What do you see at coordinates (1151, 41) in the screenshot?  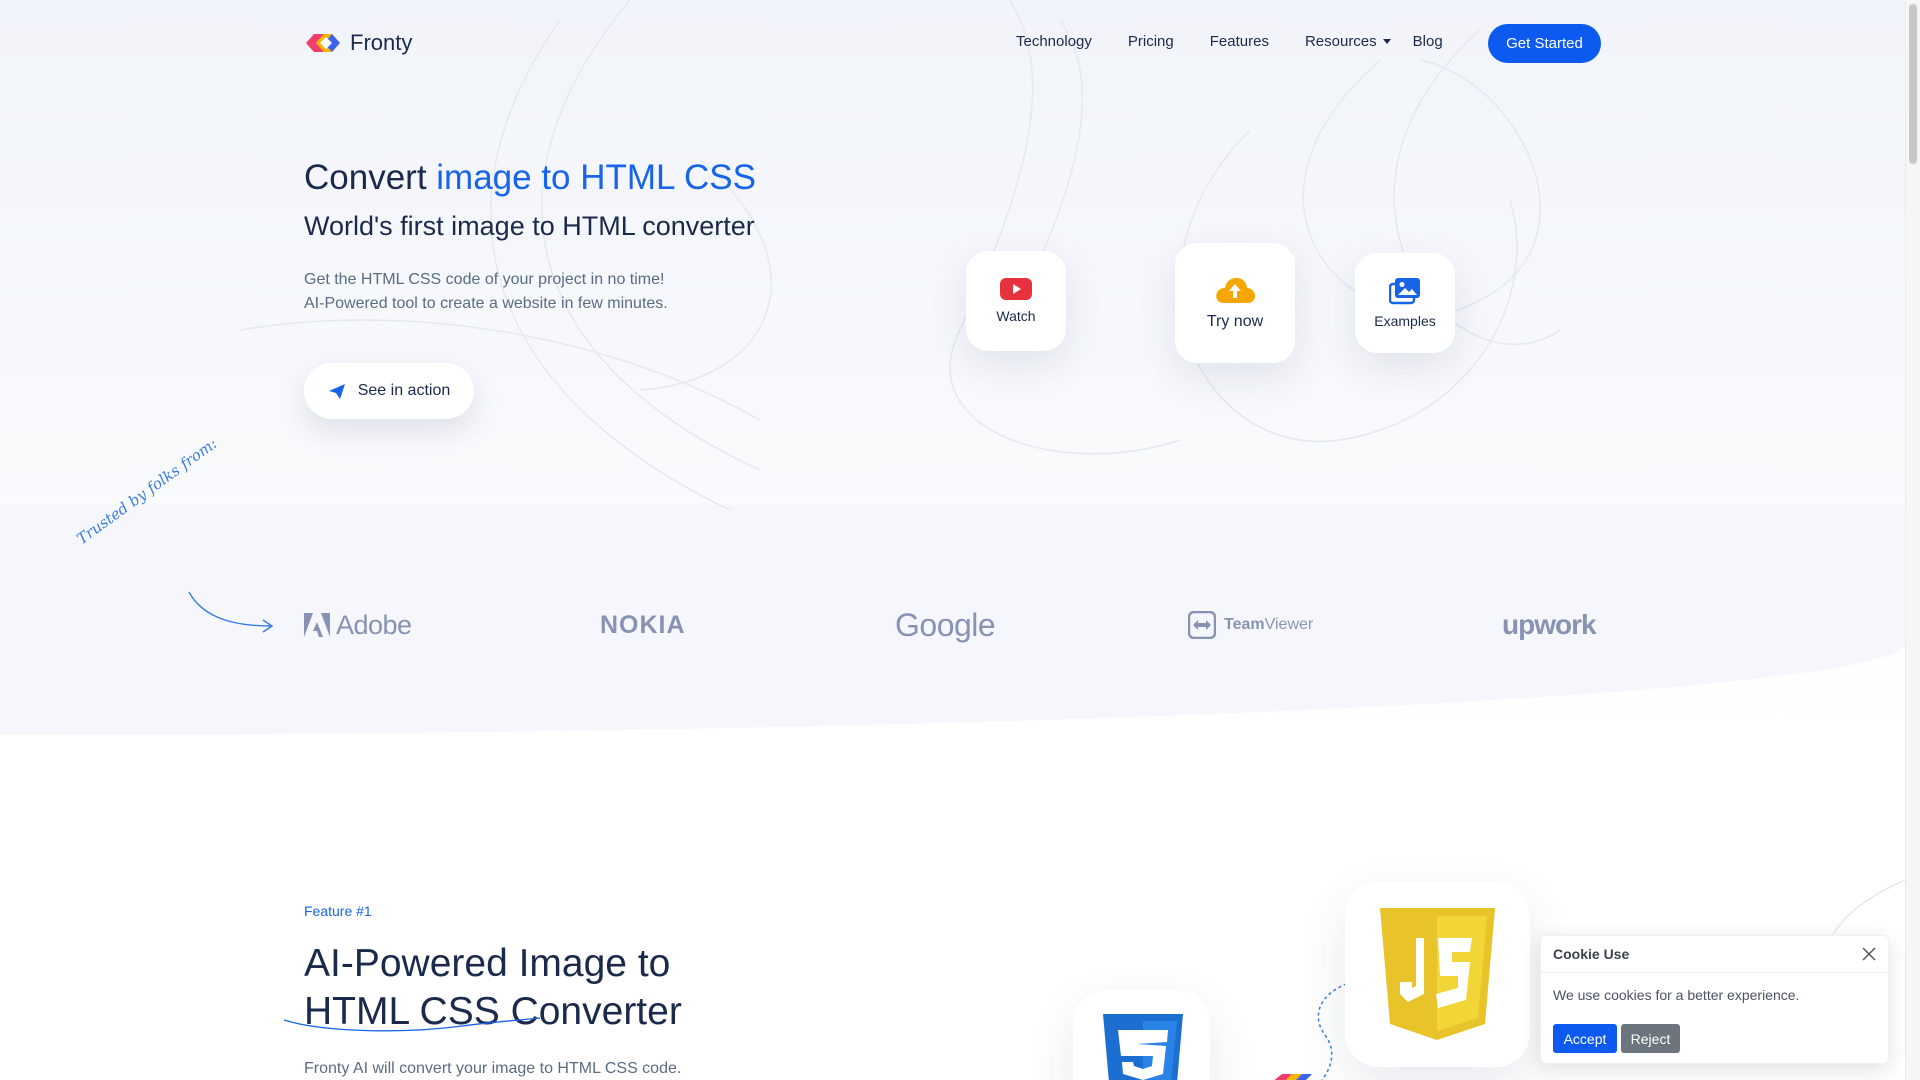 I see `nav-link-pricing: Pricing` at bounding box center [1151, 41].